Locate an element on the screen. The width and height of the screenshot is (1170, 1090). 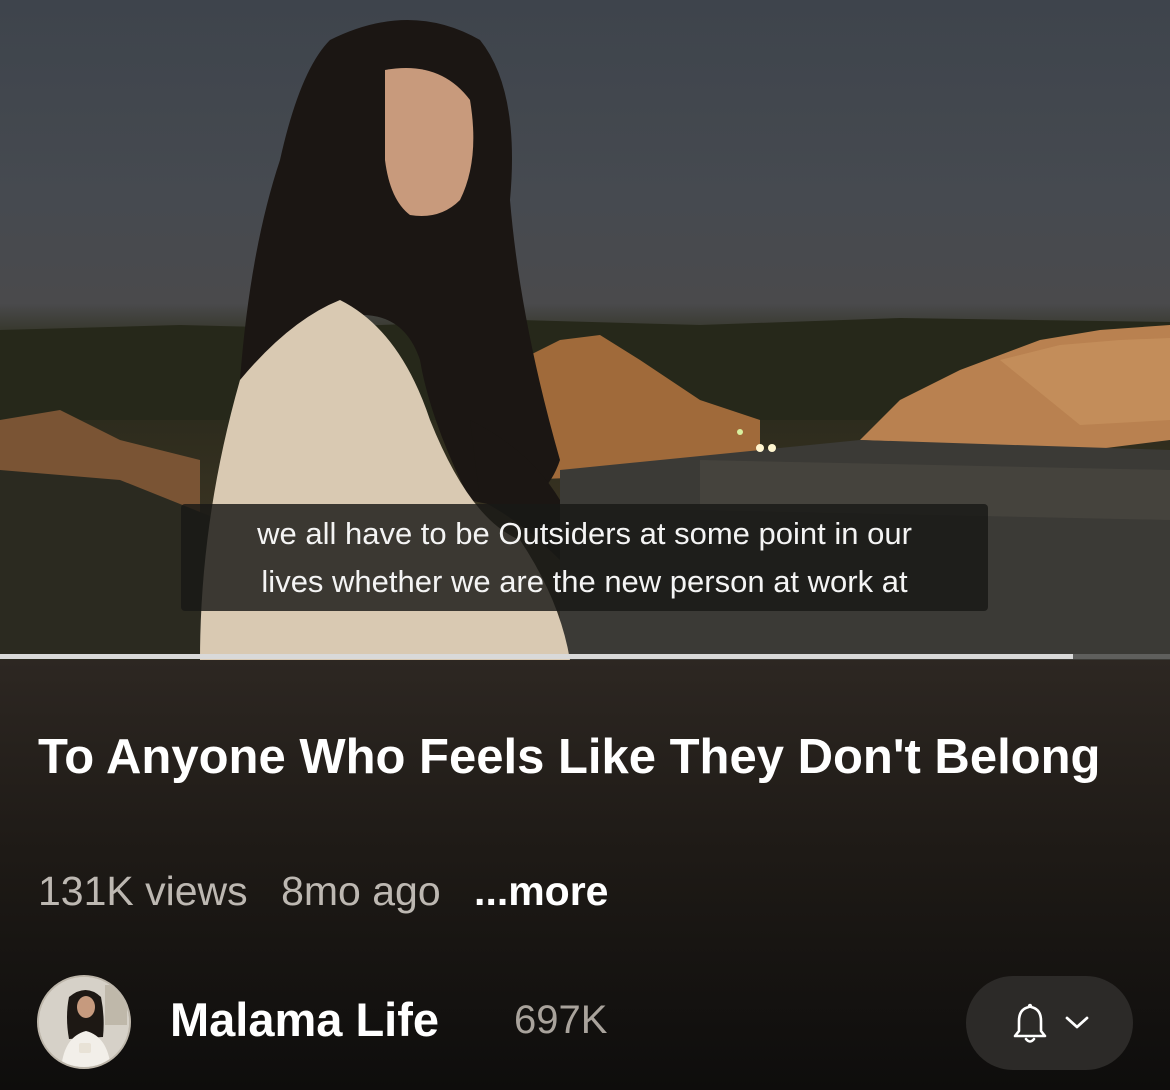
channel-name: Malama Life is located at coordinates (304, 1019).